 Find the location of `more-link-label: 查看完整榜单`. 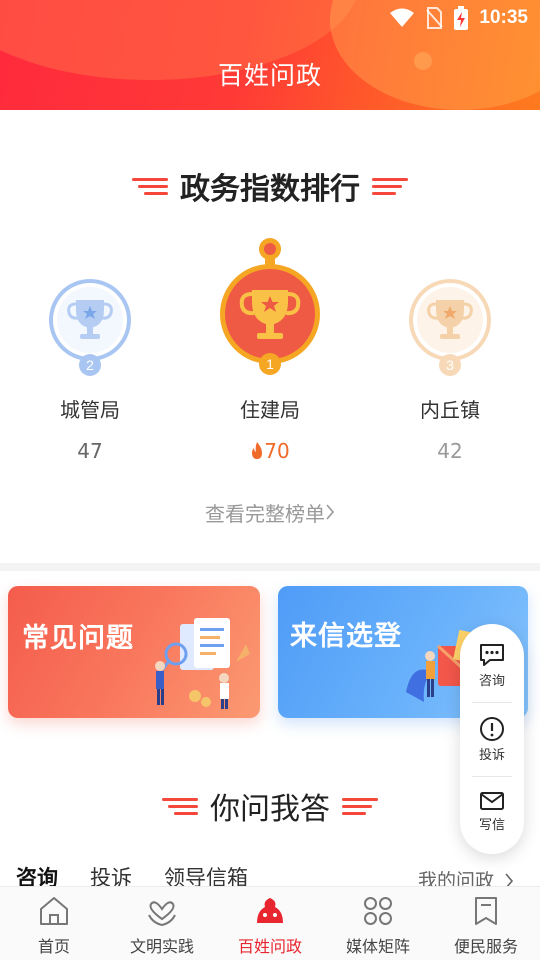

more-link-label: 查看完整榜单 is located at coordinates (265, 514).